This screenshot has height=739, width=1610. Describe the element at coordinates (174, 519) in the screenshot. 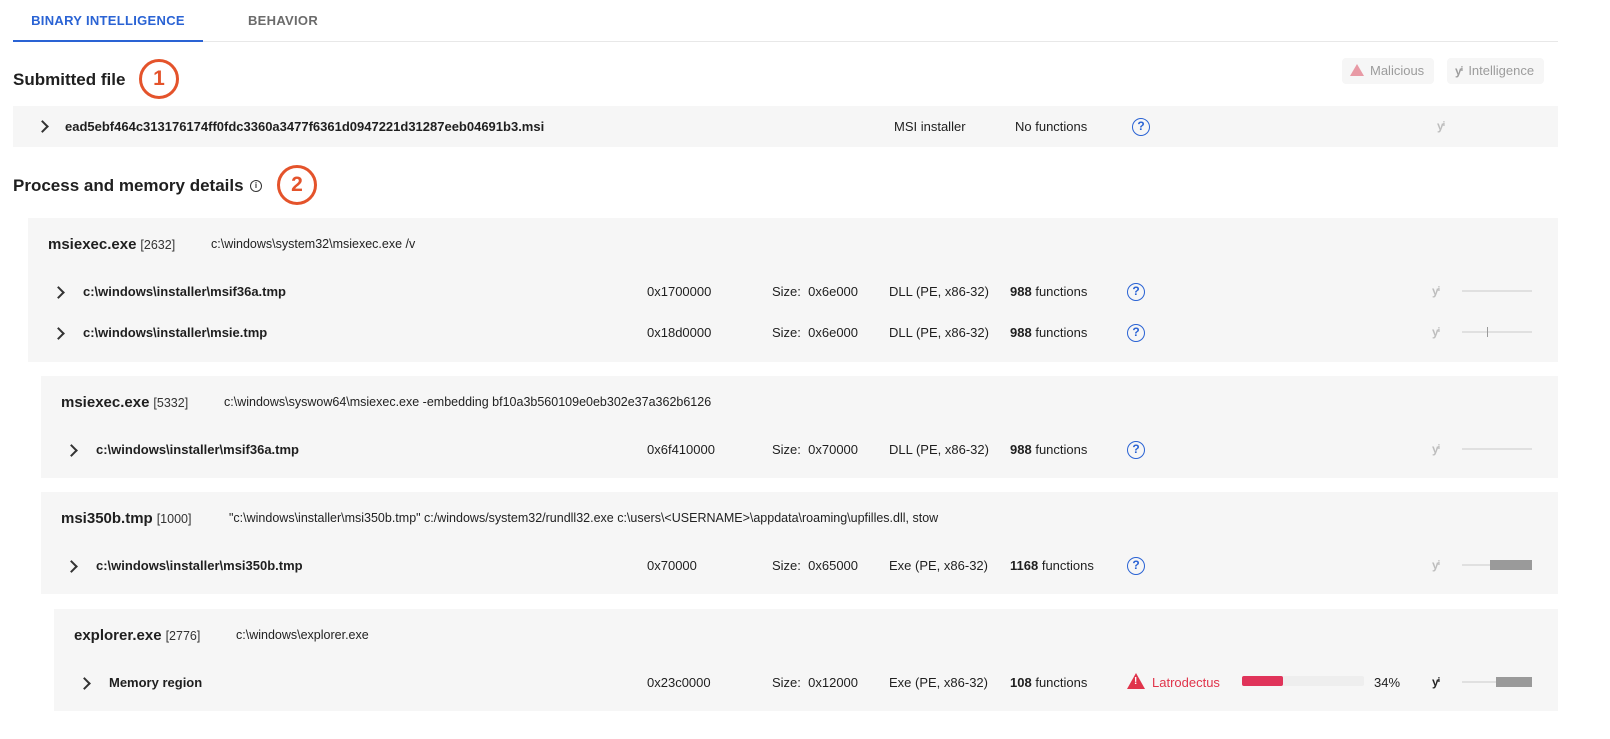

I see `process-pid: [1000]` at that location.